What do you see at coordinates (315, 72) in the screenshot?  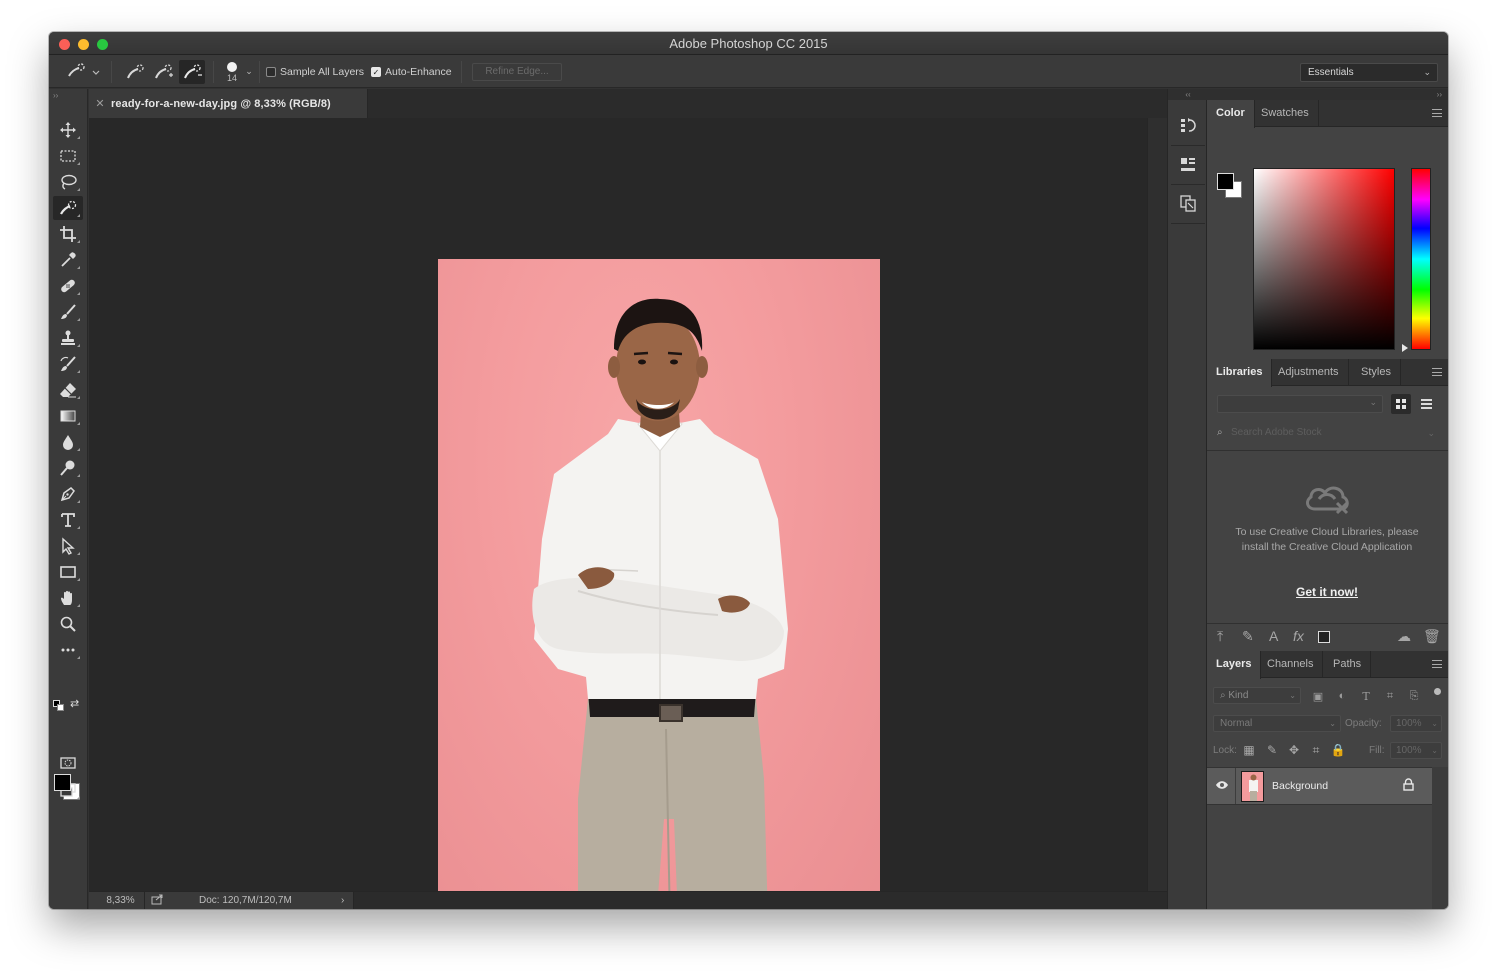 I see `sample-all-layers-checkbox: Sample All Layers` at bounding box center [315, 72].